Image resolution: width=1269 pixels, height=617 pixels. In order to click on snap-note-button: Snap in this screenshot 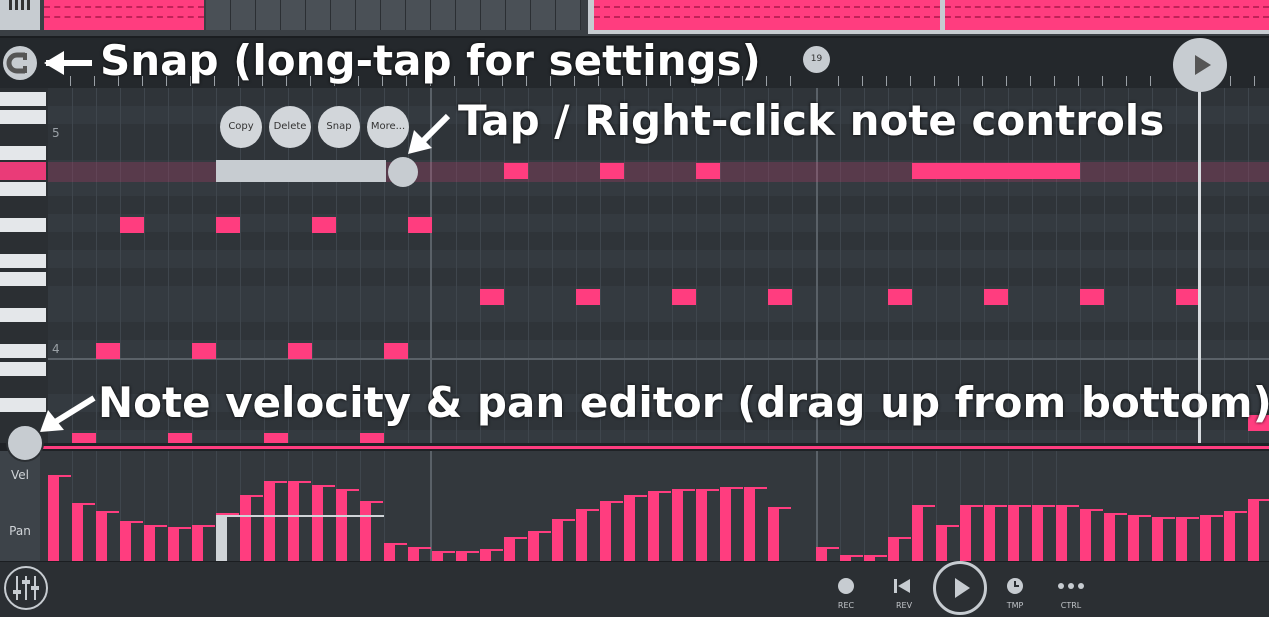, I will do `click(339, 127)`.